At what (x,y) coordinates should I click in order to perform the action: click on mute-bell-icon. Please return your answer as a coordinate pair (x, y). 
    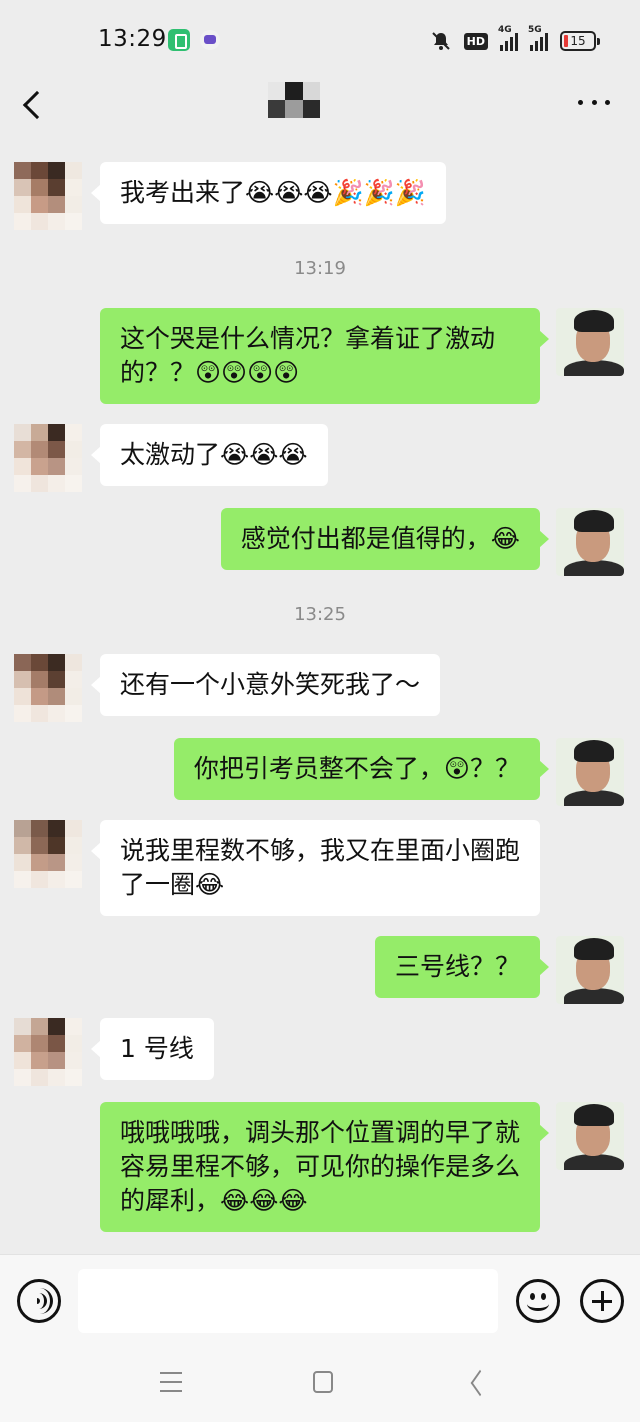
    Looking at the image, I should click on (440, 41).